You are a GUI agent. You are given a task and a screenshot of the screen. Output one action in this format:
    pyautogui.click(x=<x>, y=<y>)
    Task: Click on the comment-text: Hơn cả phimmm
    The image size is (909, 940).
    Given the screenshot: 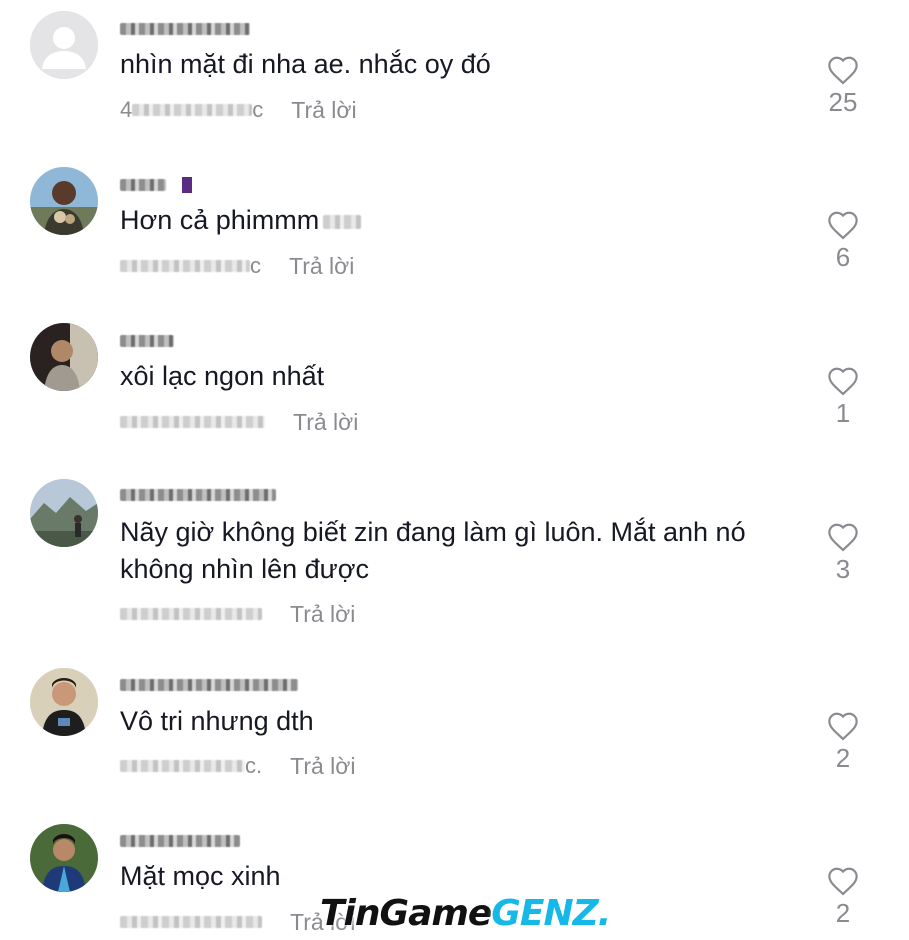 What is the action you would take?
    pyautogui.click(x=450, y=220)
    